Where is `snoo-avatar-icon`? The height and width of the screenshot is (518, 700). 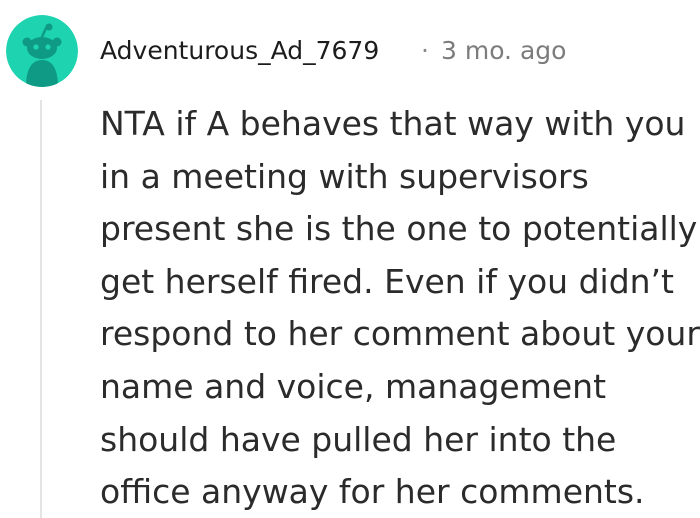 snoo-avatar-icon is located at coordinates (42, 51).